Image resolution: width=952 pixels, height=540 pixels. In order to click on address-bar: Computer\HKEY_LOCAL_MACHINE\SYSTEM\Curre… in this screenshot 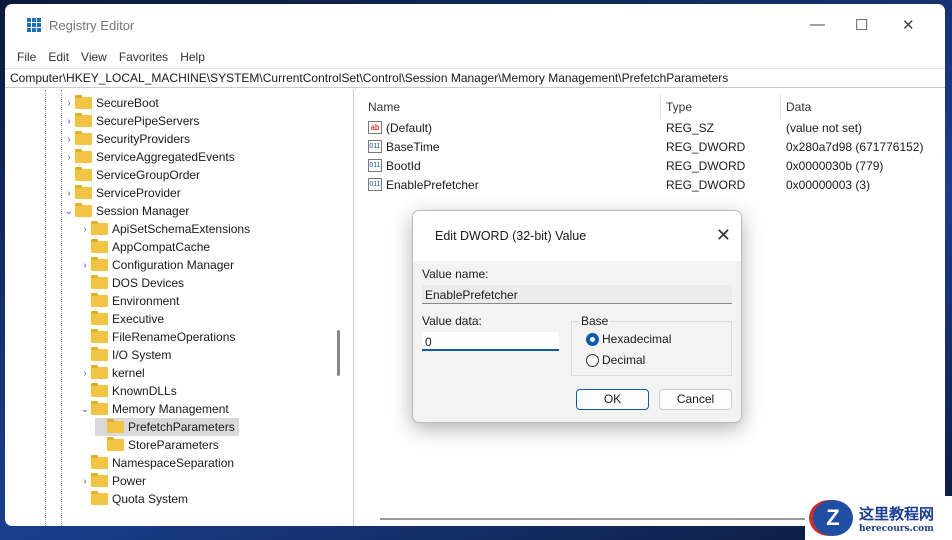, I will do `click(475, 78)`.